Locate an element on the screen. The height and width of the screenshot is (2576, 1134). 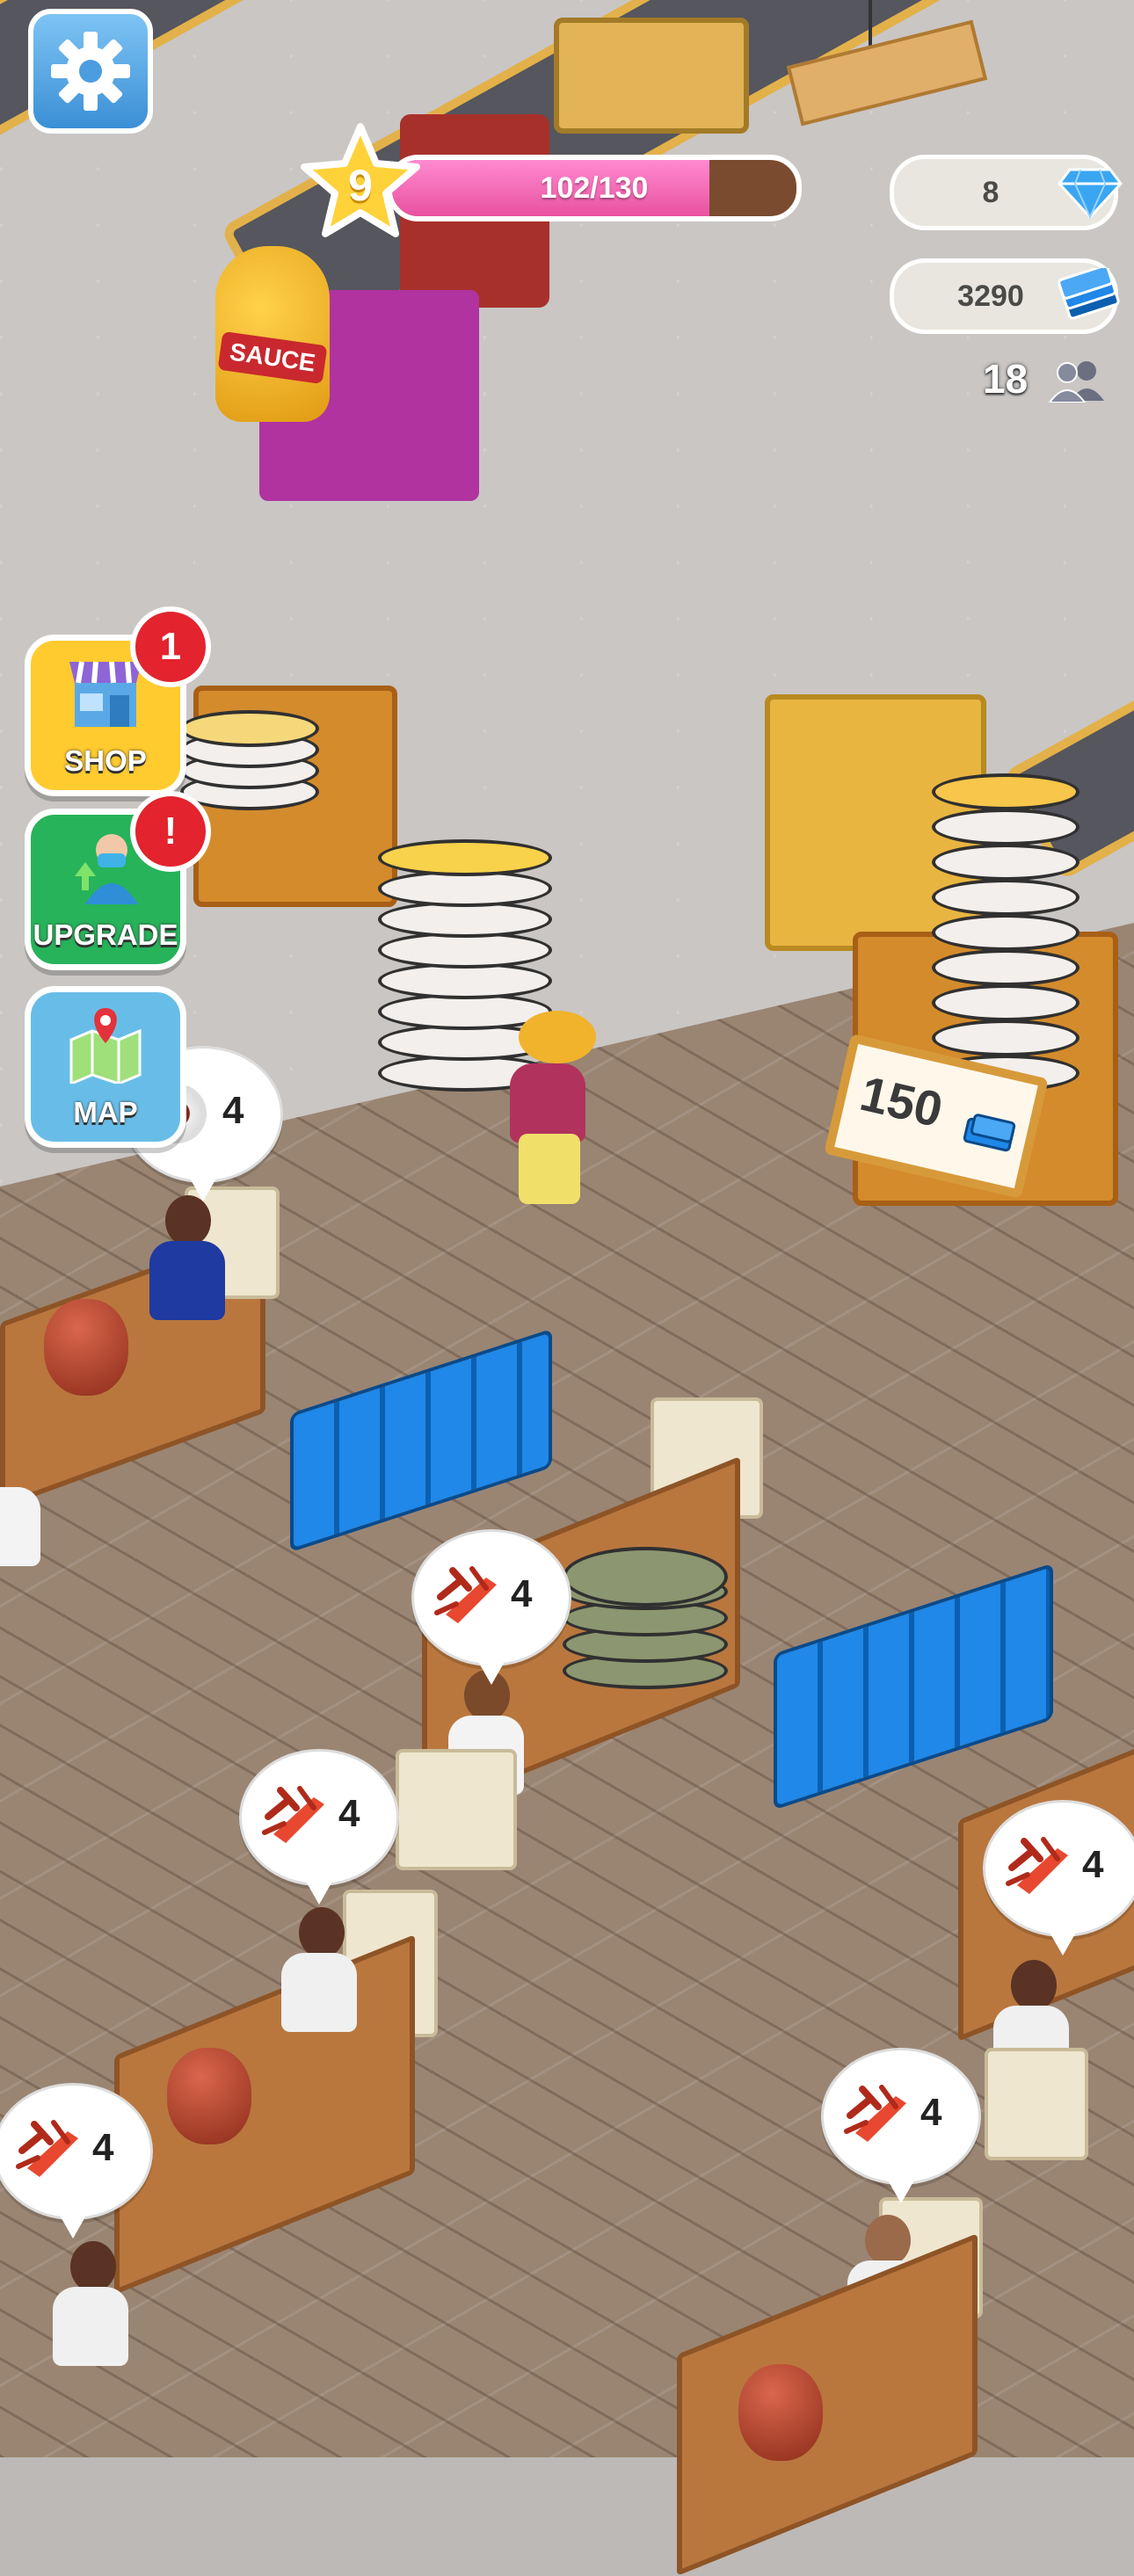
upgrade-label: UPGRADE is located at coordinates (106, 934).